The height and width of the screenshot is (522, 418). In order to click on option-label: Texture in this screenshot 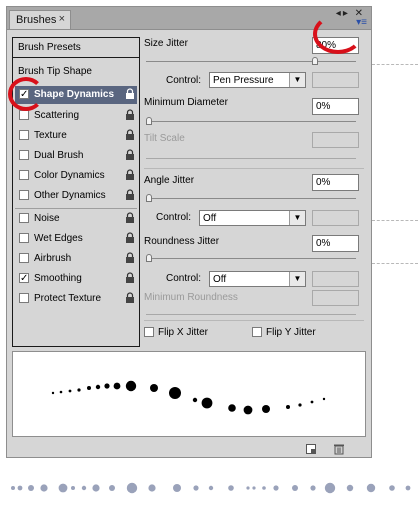, I will do `click(50, 135)`.